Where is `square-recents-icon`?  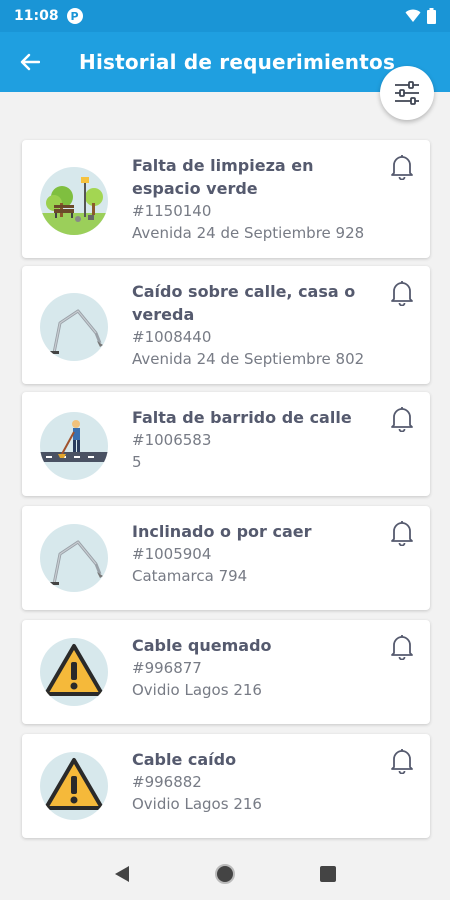 square-recents-icon is located at coordinates (328, 874).